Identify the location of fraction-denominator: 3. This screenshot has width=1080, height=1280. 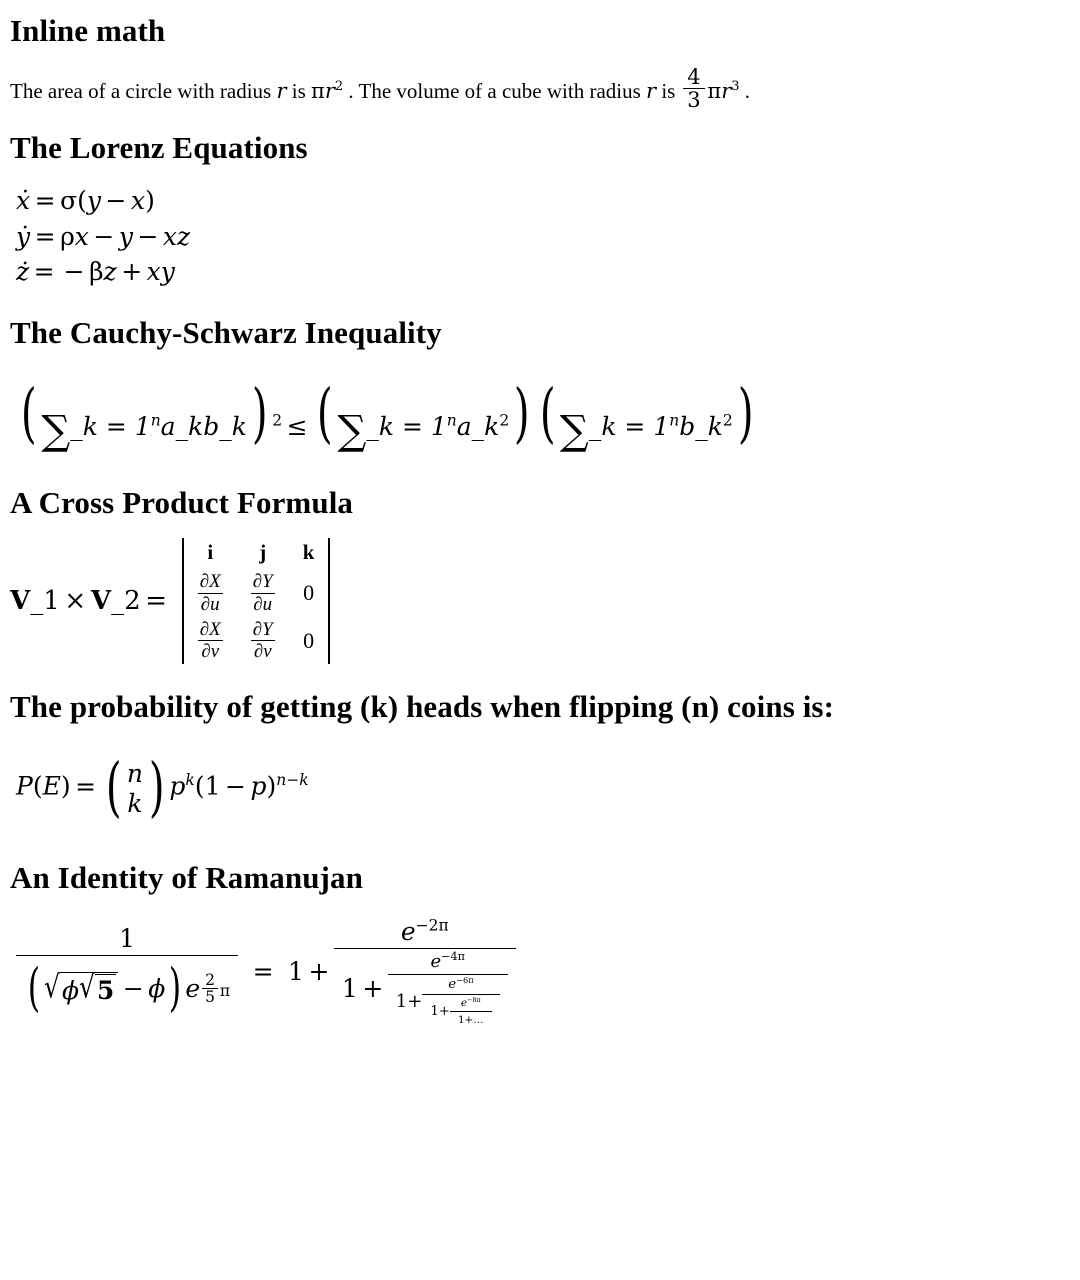
(694, 99).